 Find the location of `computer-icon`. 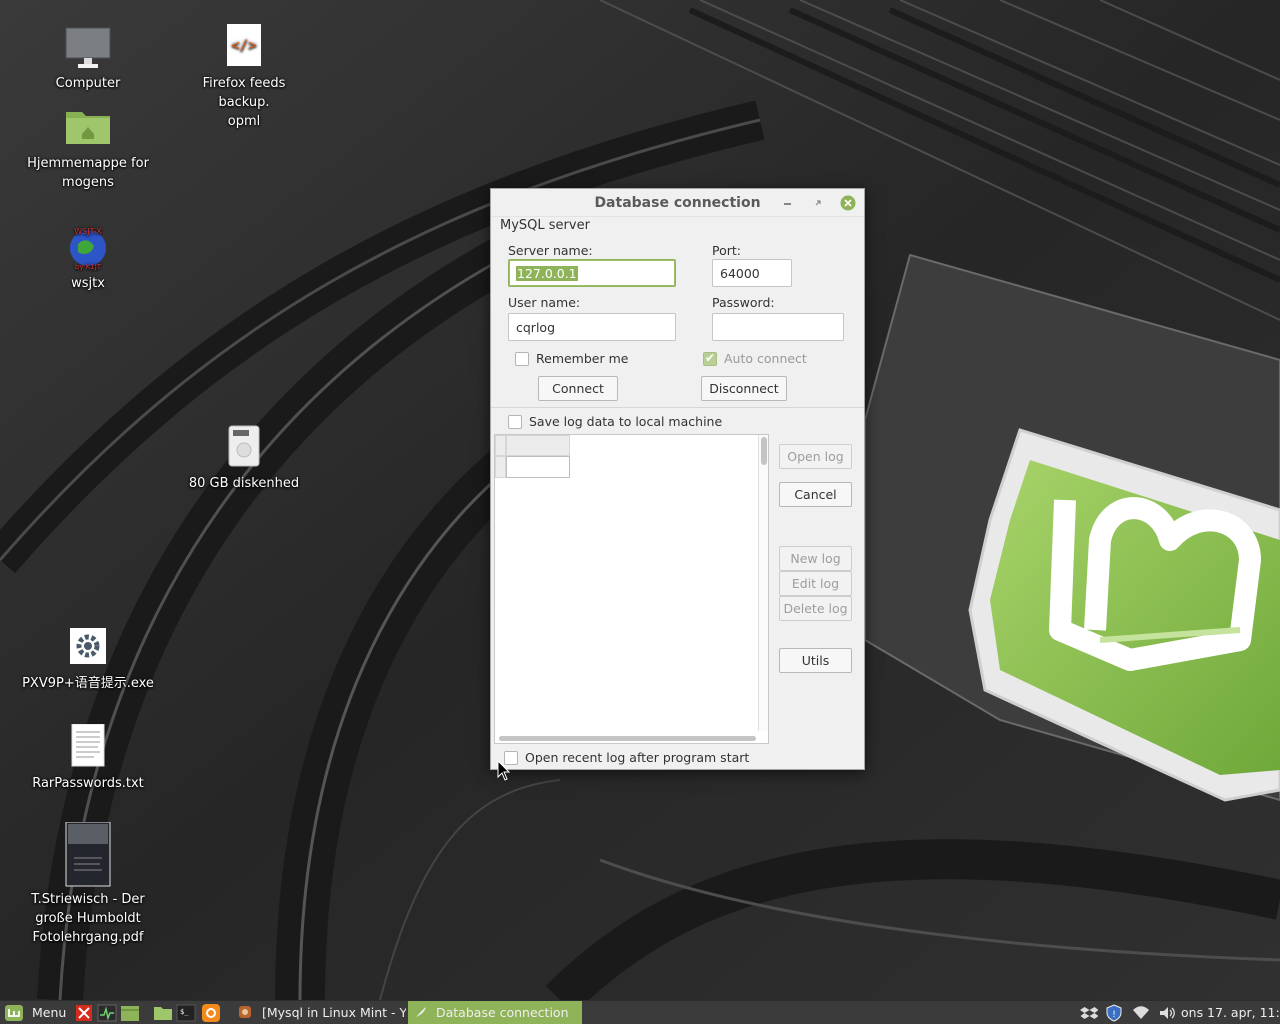

computer-icon is located at coordinates (88, 48).